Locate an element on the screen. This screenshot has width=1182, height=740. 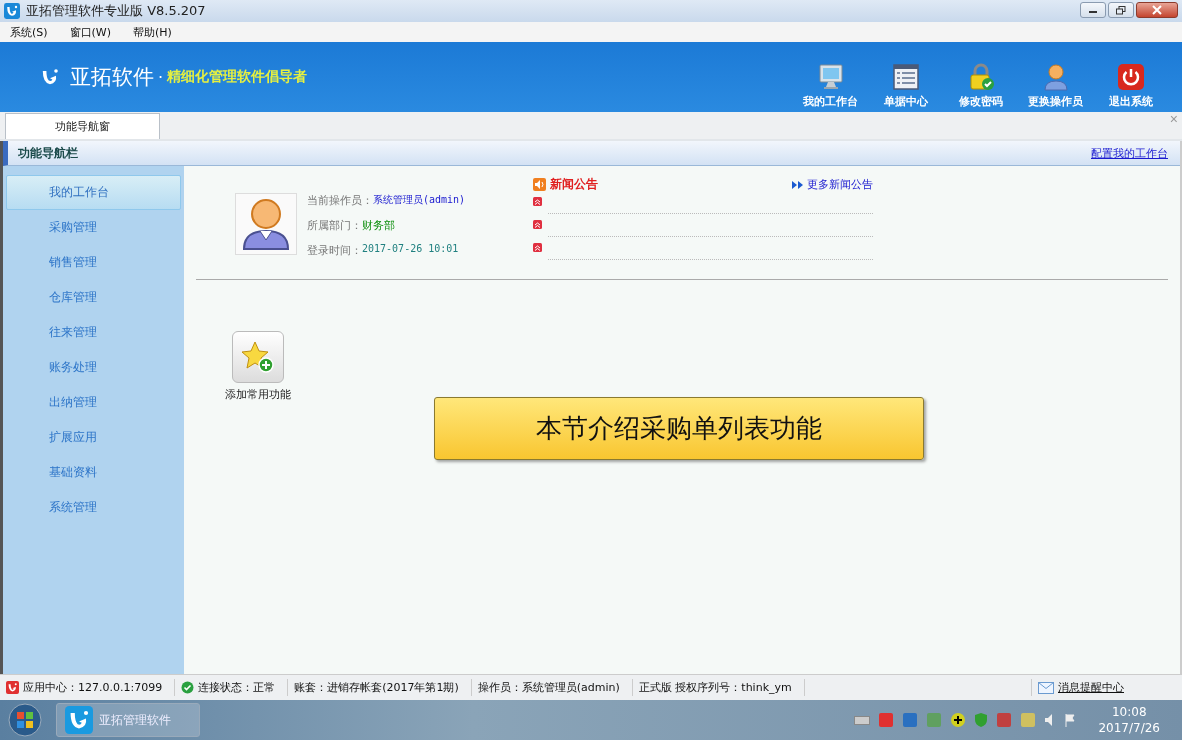
panel-title: 功能导航栏 is located at coordinates (48, 153).